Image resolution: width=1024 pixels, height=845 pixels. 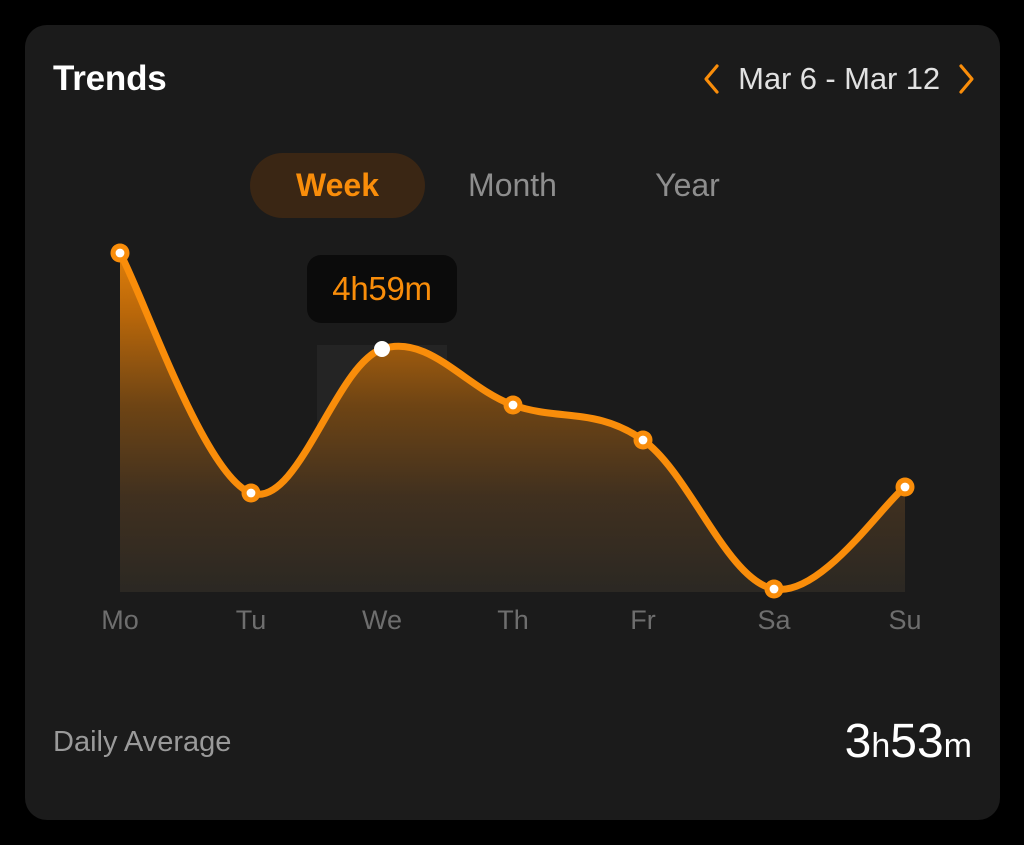 I want to click on x-label-sa: Sa, so click(x=774, y=620).